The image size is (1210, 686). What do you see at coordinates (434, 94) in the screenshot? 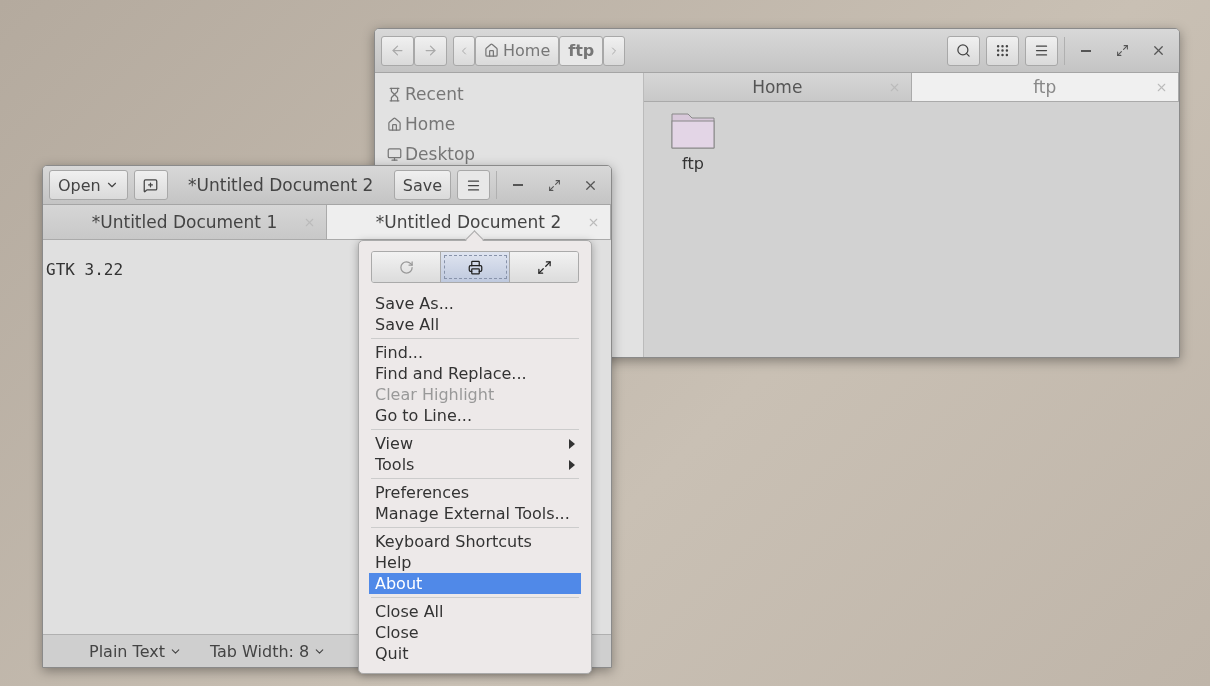
I see `sidebar-label: Recent` at bounding box center [434, 94].